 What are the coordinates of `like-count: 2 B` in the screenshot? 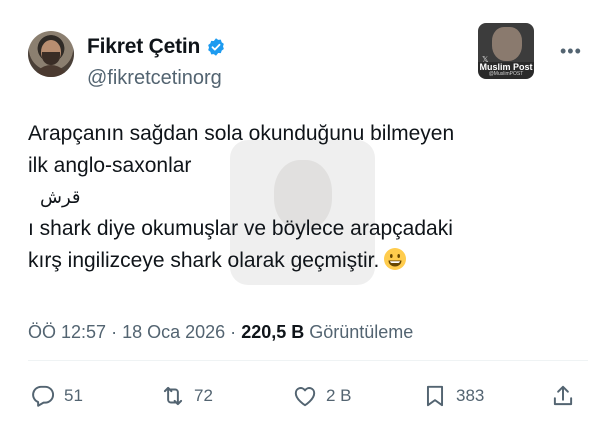 It's located at (339, 395).